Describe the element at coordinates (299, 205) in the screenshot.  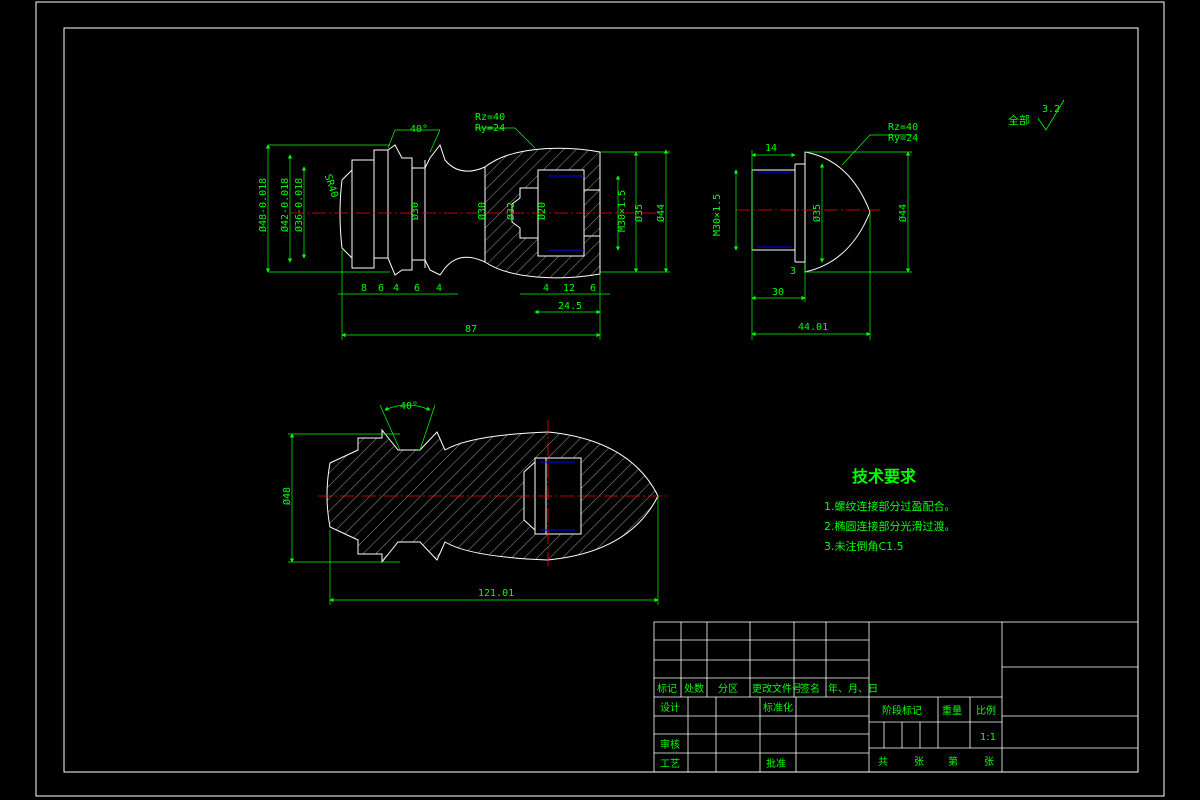
I see `view1-dia-36: Ø36-0.018` at that location.